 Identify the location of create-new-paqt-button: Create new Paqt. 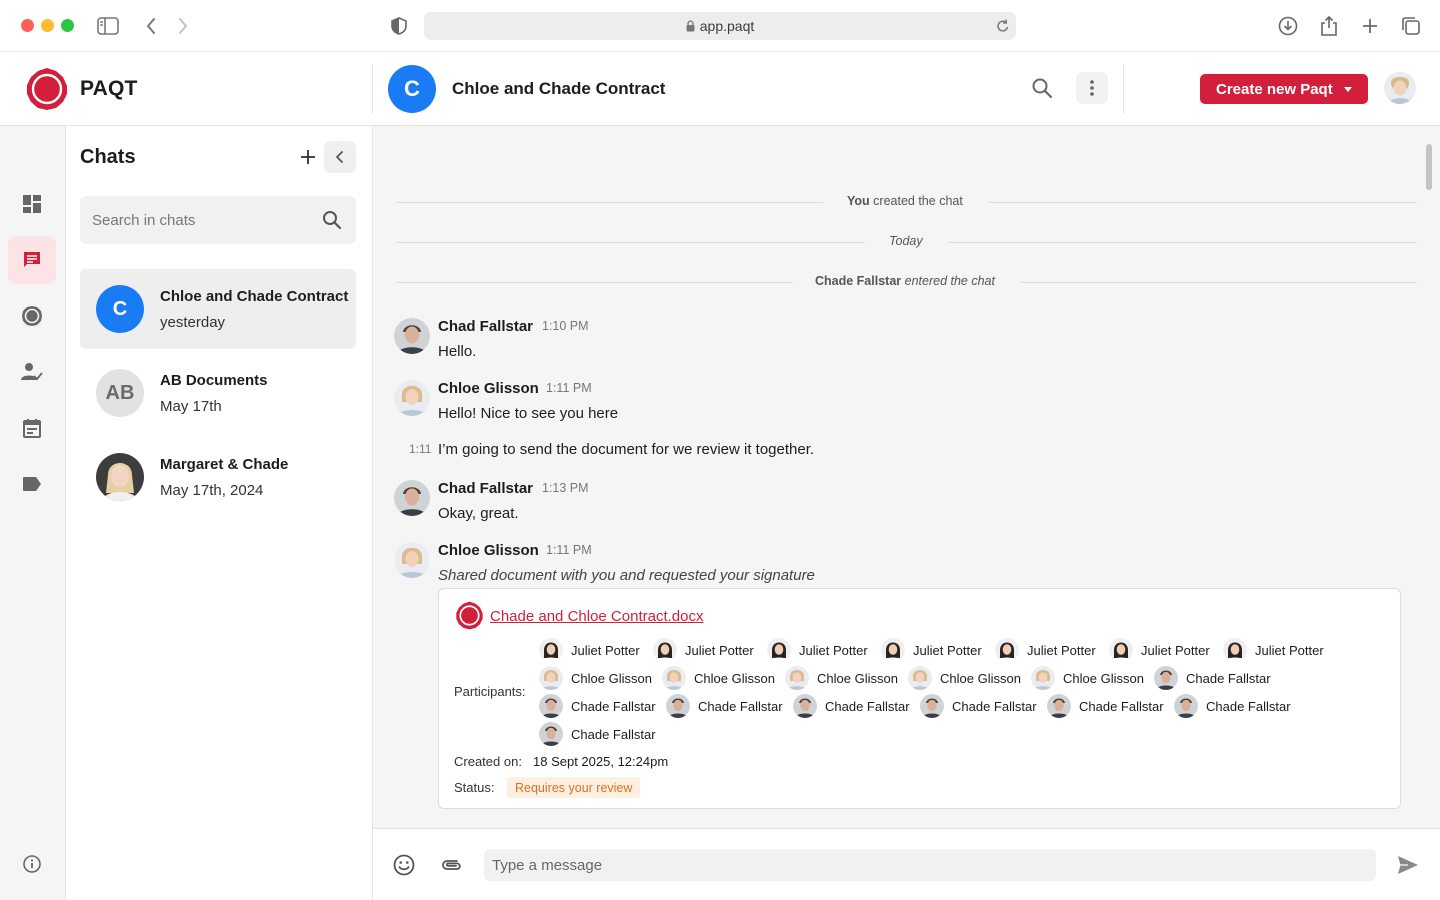
(1284, 89).